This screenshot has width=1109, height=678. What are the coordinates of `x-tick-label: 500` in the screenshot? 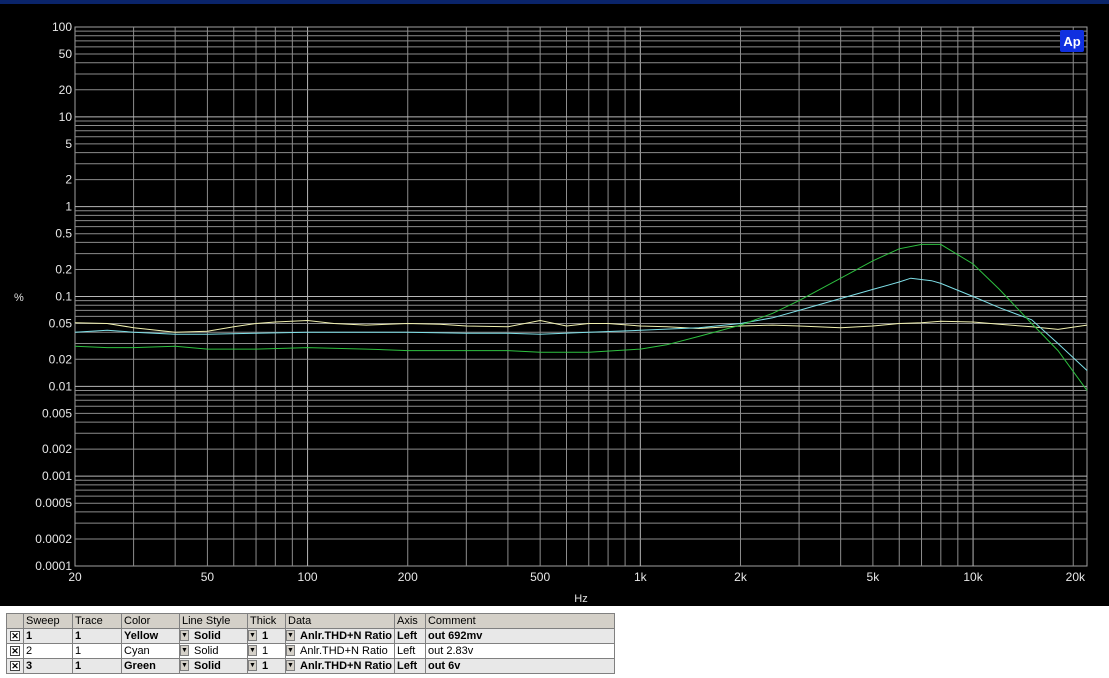 It's located at (540, 577).